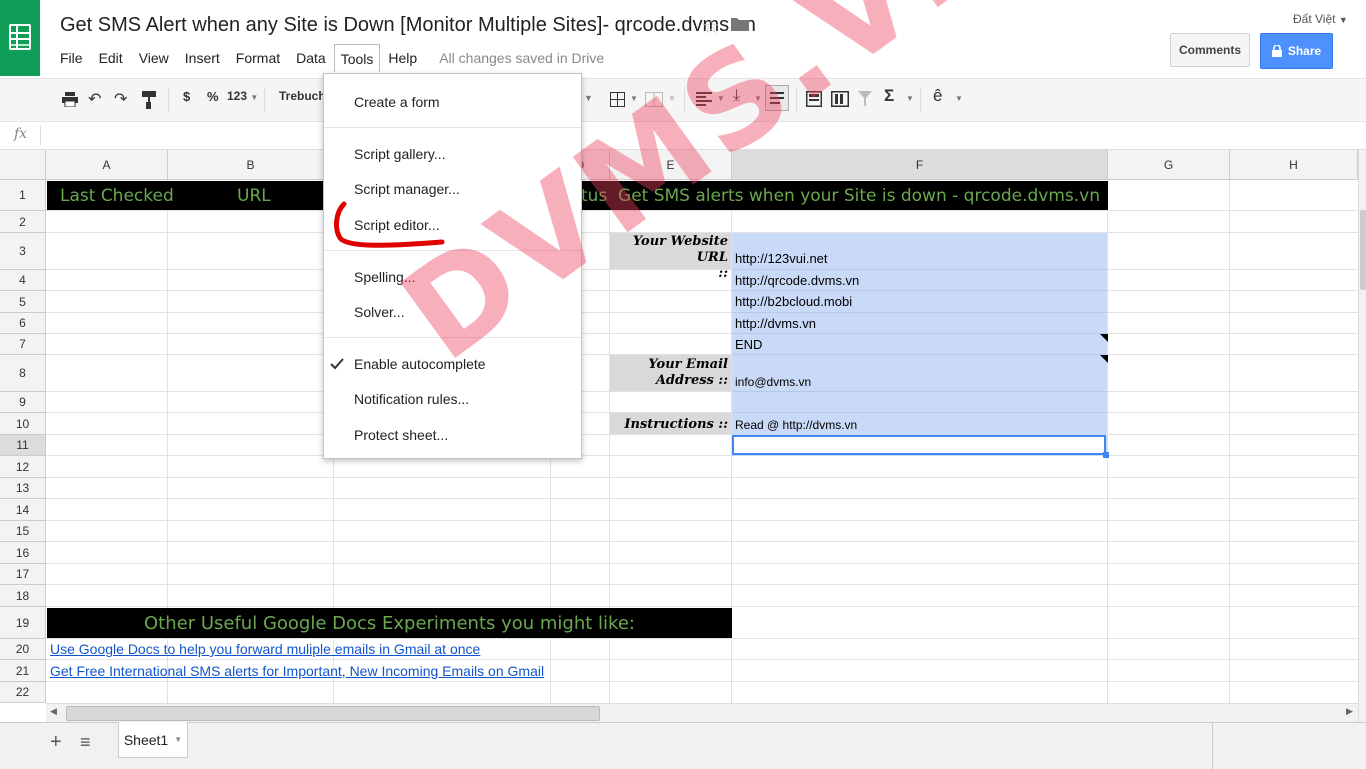  Describe the element at coordinates (23, 692) in the screenshot. I see `row-header: 22` at that location.